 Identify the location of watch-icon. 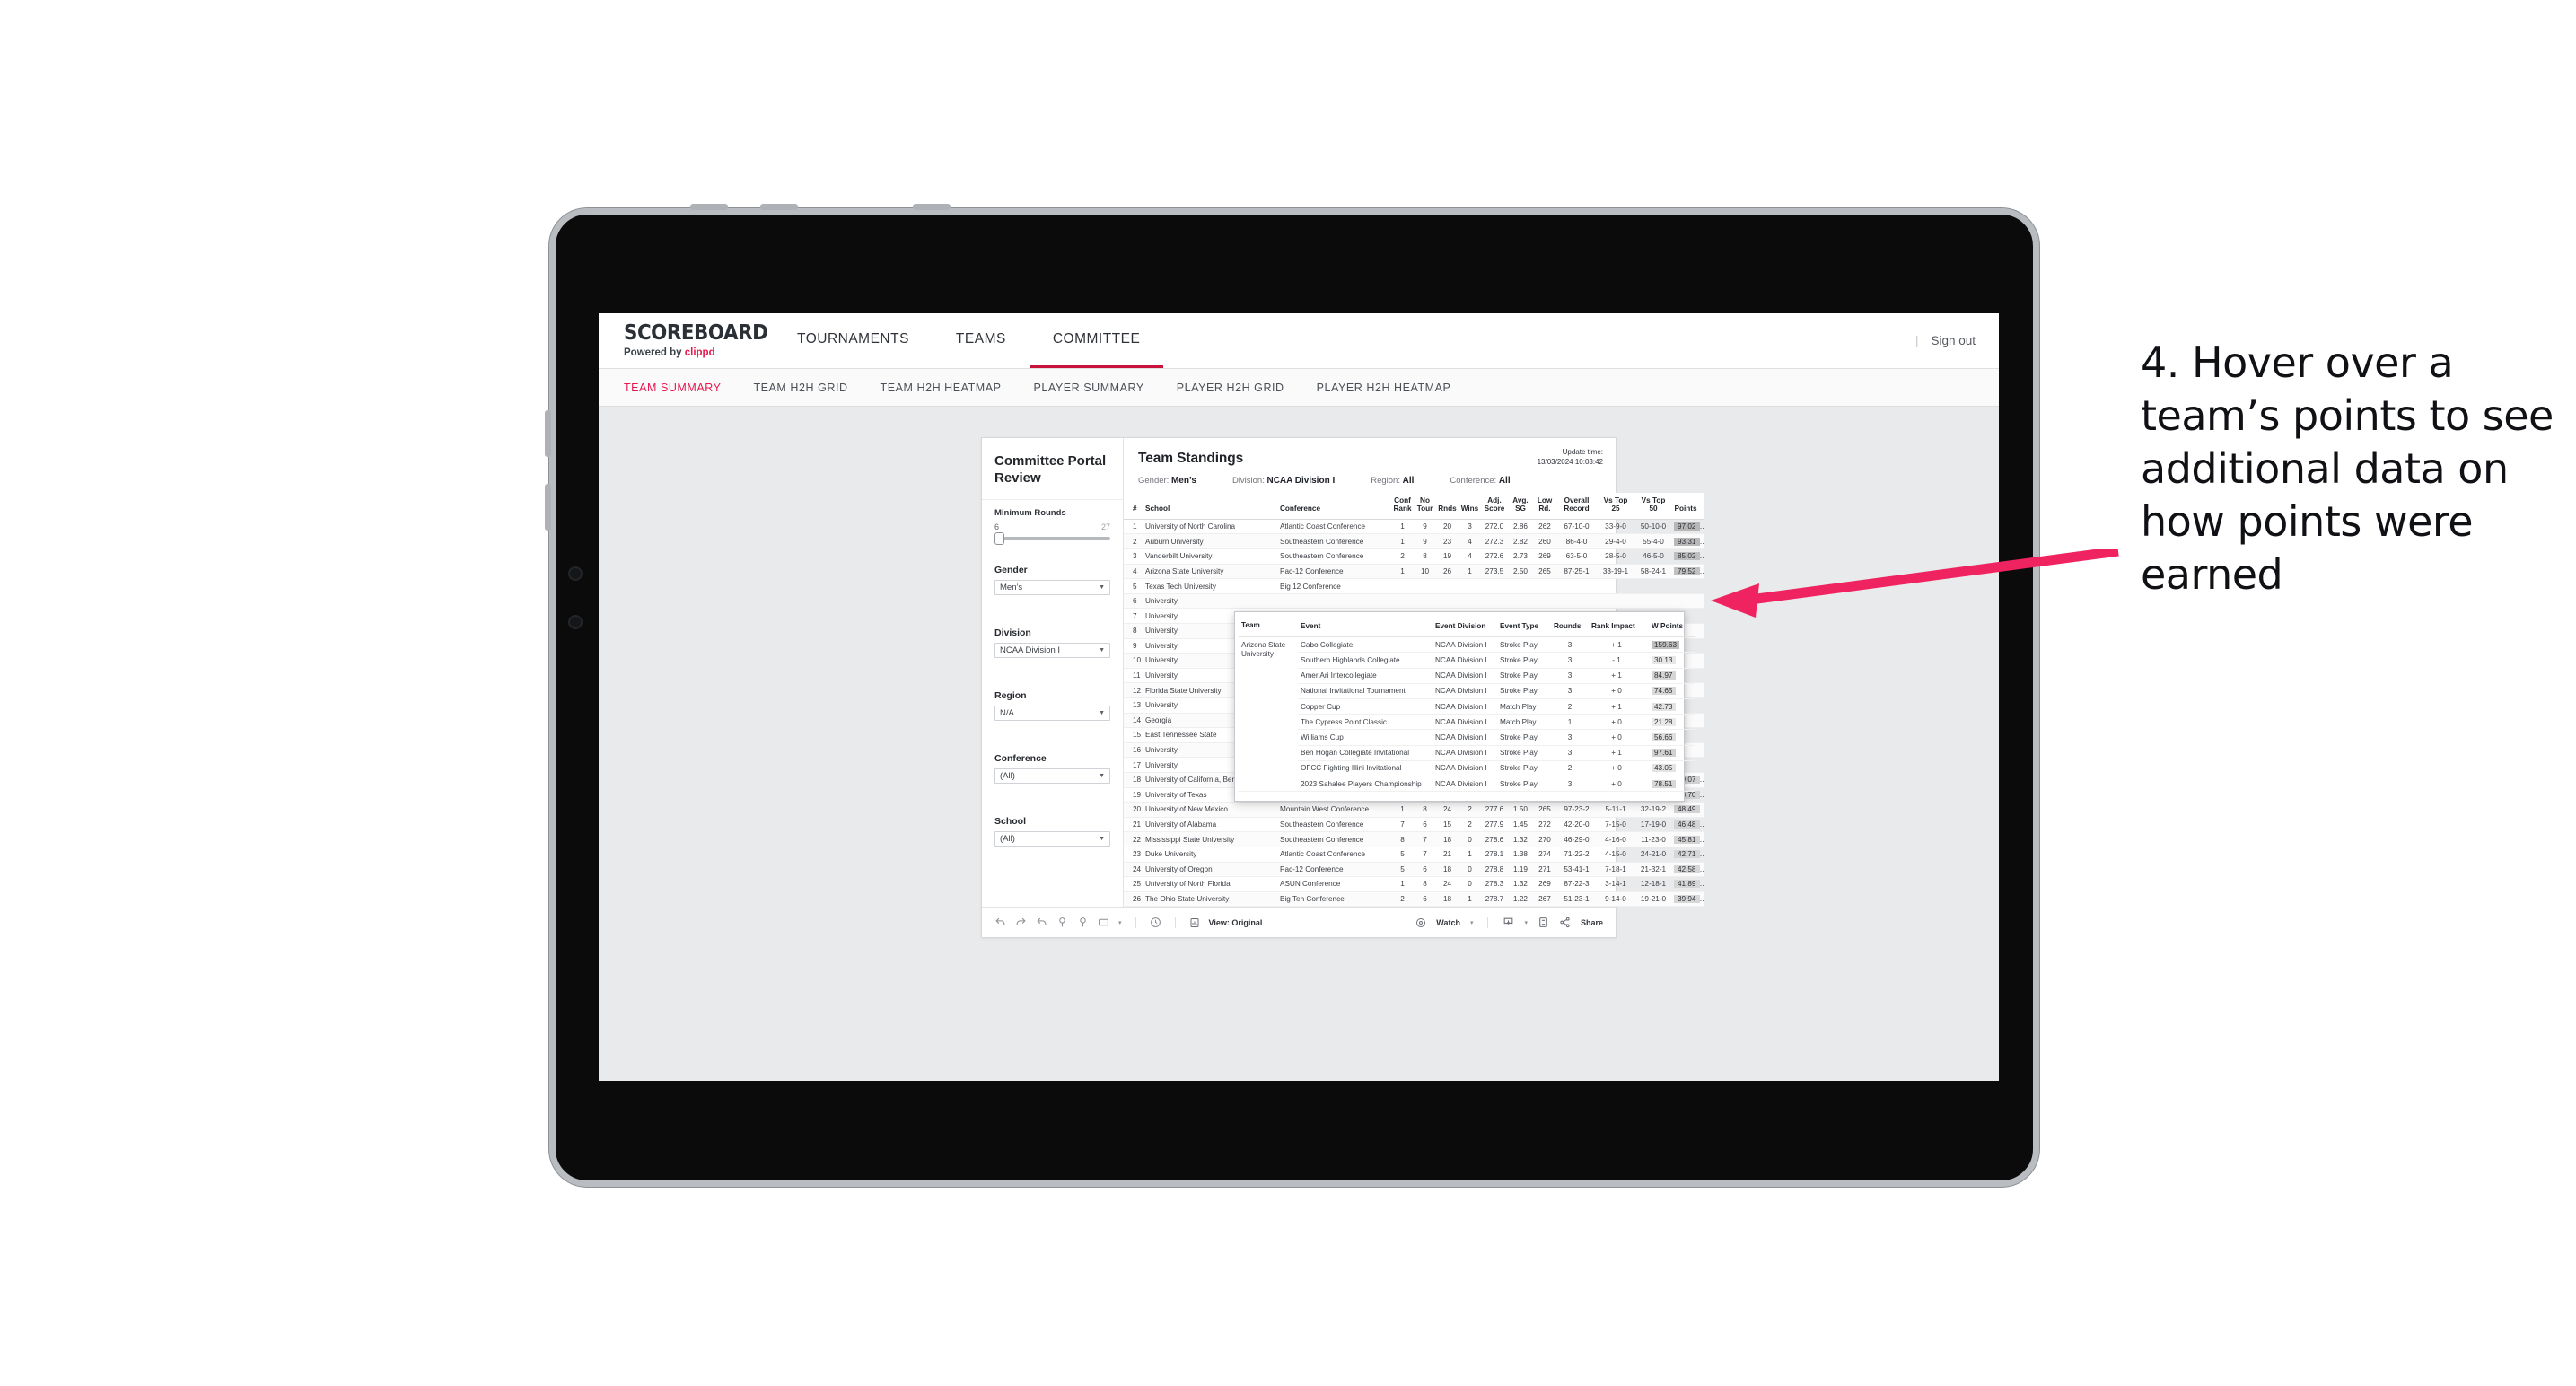
(1420, 922).